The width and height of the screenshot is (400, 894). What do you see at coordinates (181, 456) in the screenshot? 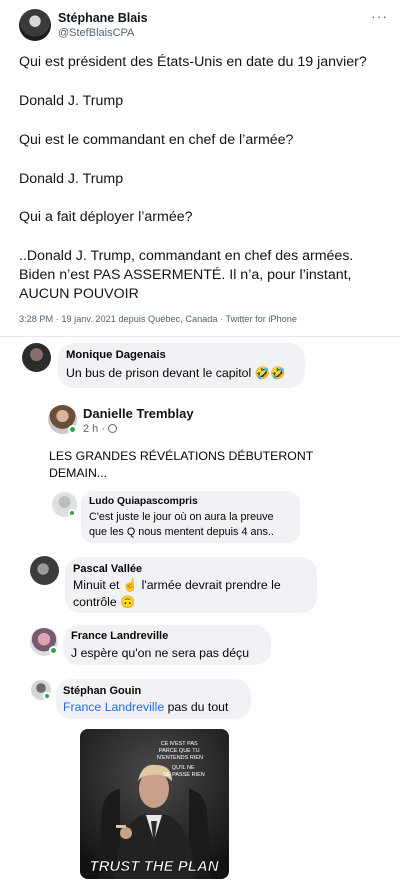
I see `post-text-line: LES GRANDES RÉVÉLATIONS DÉBUTERONT` at bounding box center [181, 456].